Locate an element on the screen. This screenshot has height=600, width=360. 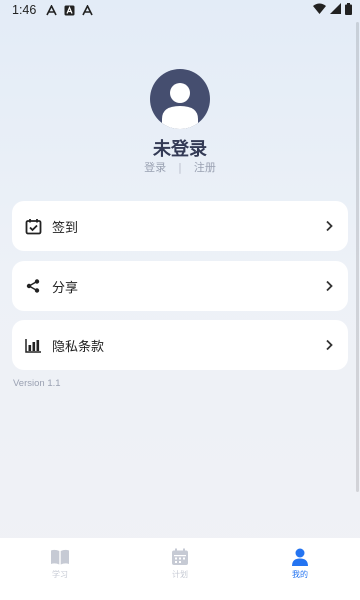
status-bar: 1:46 is located at coordinates (180, 10).